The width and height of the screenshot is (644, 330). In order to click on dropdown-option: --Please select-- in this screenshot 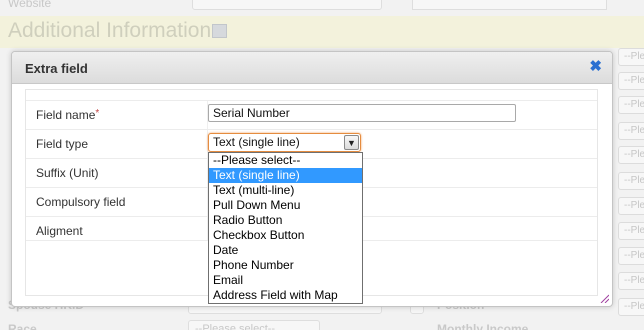, I will do `click(285, 160)`.